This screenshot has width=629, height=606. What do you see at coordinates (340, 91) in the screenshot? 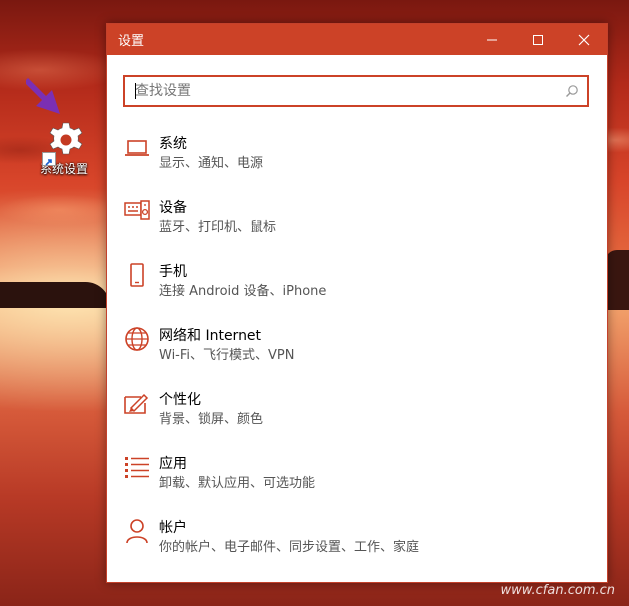
I see `search-input` at bounding box center [340, 91].